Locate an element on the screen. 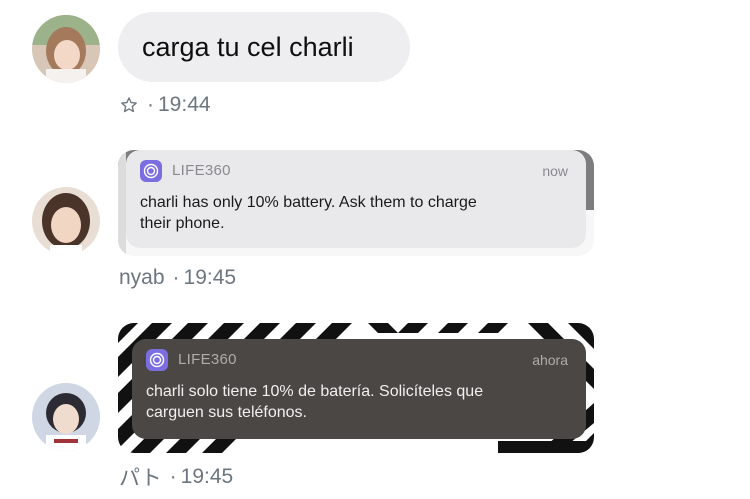 This screenshot has width=750, height=499. message-meta: nyab · 19:45 is located at coordinates (177, 278).